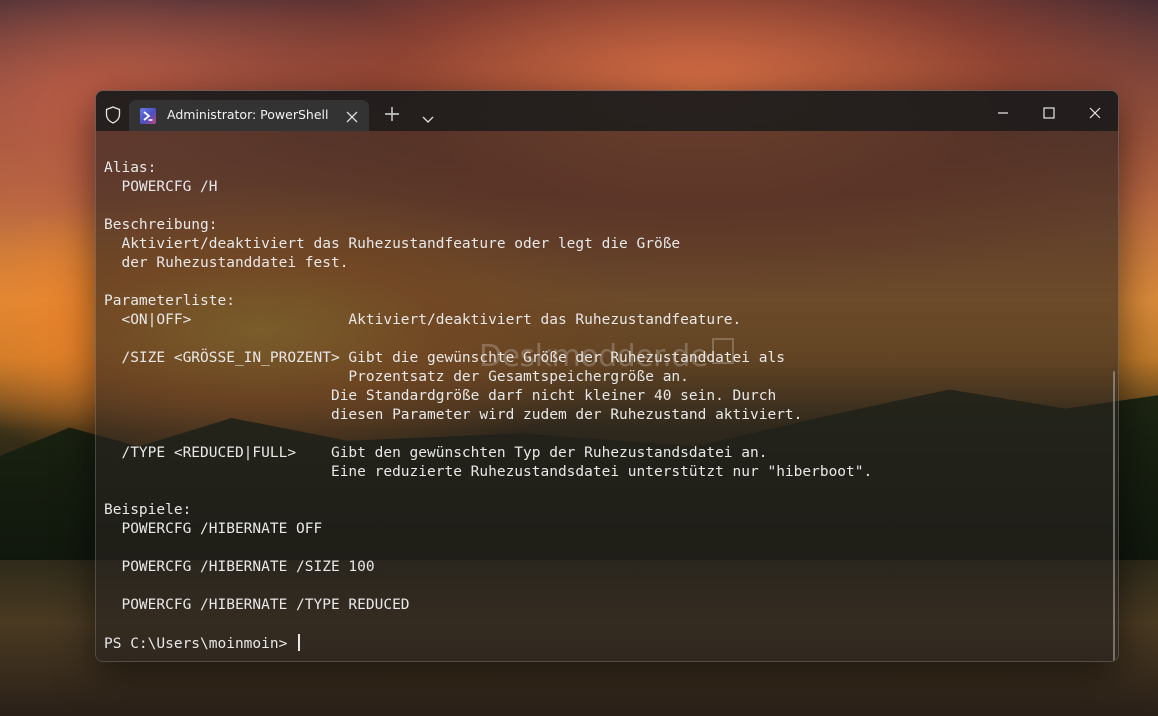 The image size is (1158, 716). What do you see at coordinates (148, 510) in the screenshot?
I see `terminal-line: Beispiele:` at bounding box center [148, 510].